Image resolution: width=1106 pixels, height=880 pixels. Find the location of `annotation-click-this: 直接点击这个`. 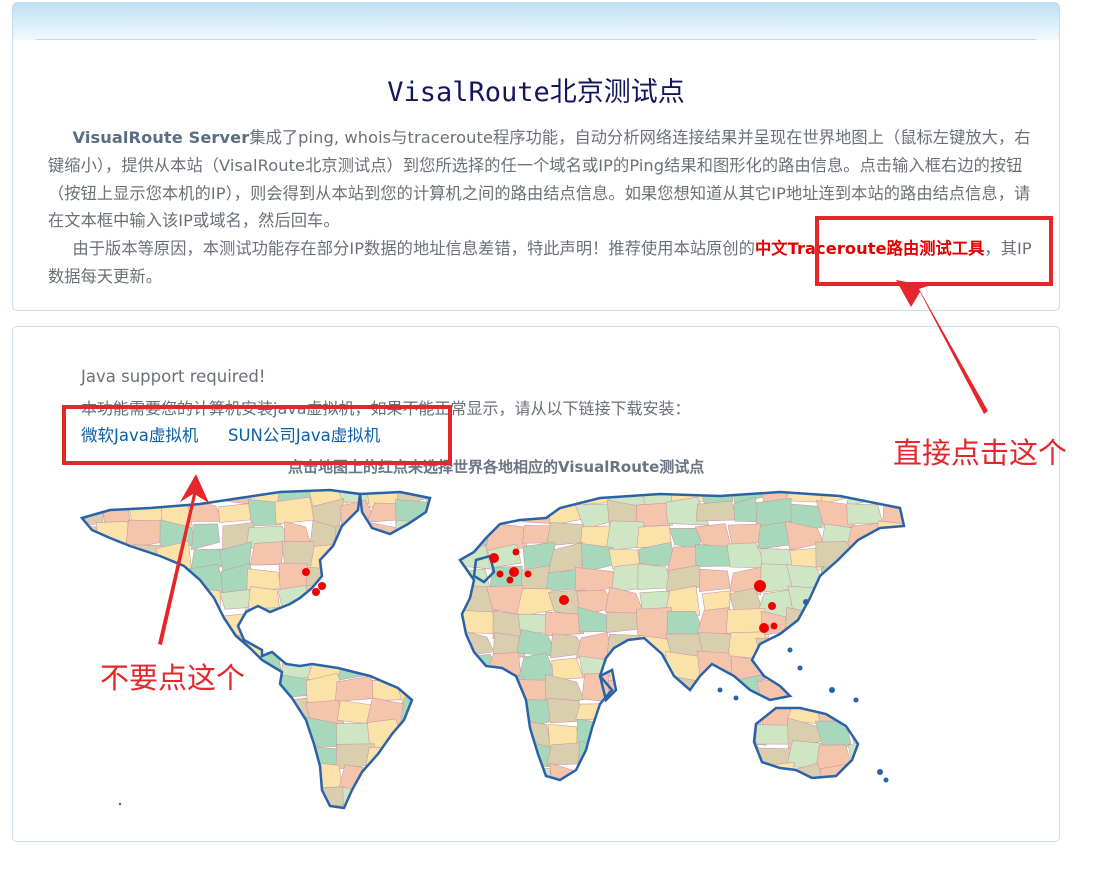

annotation-click-this: 直接点击这个 is located at coordinates (980, 453).